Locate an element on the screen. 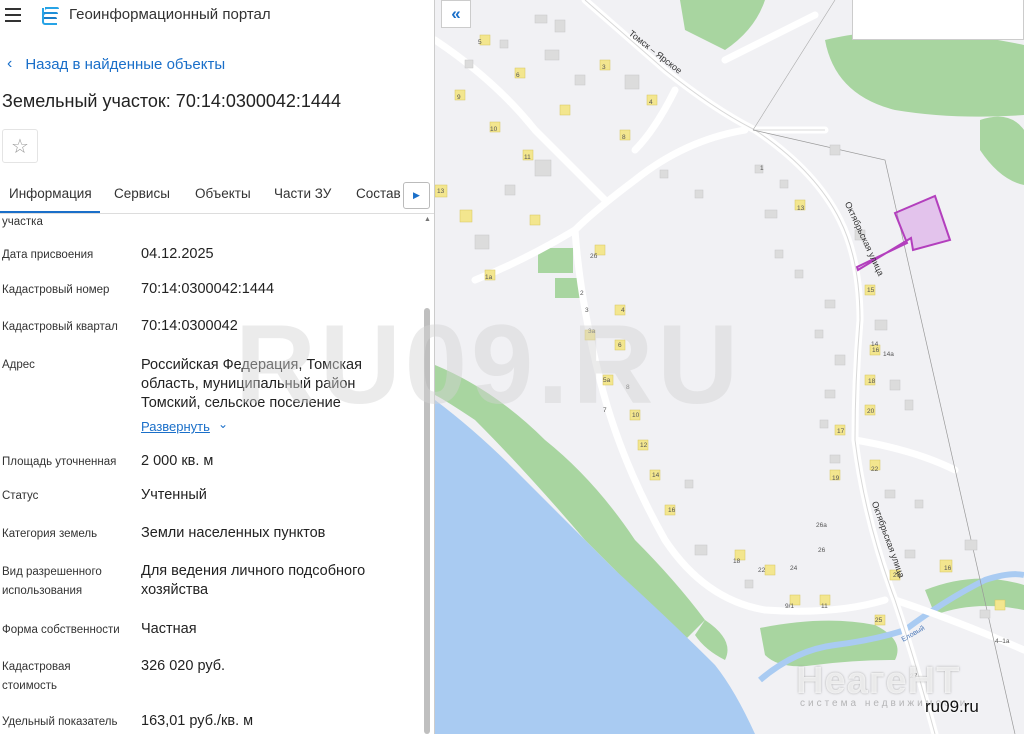 This screenshot has width=1024, height=734. collapse-panel-button: « is located at coordinates (456, 14).